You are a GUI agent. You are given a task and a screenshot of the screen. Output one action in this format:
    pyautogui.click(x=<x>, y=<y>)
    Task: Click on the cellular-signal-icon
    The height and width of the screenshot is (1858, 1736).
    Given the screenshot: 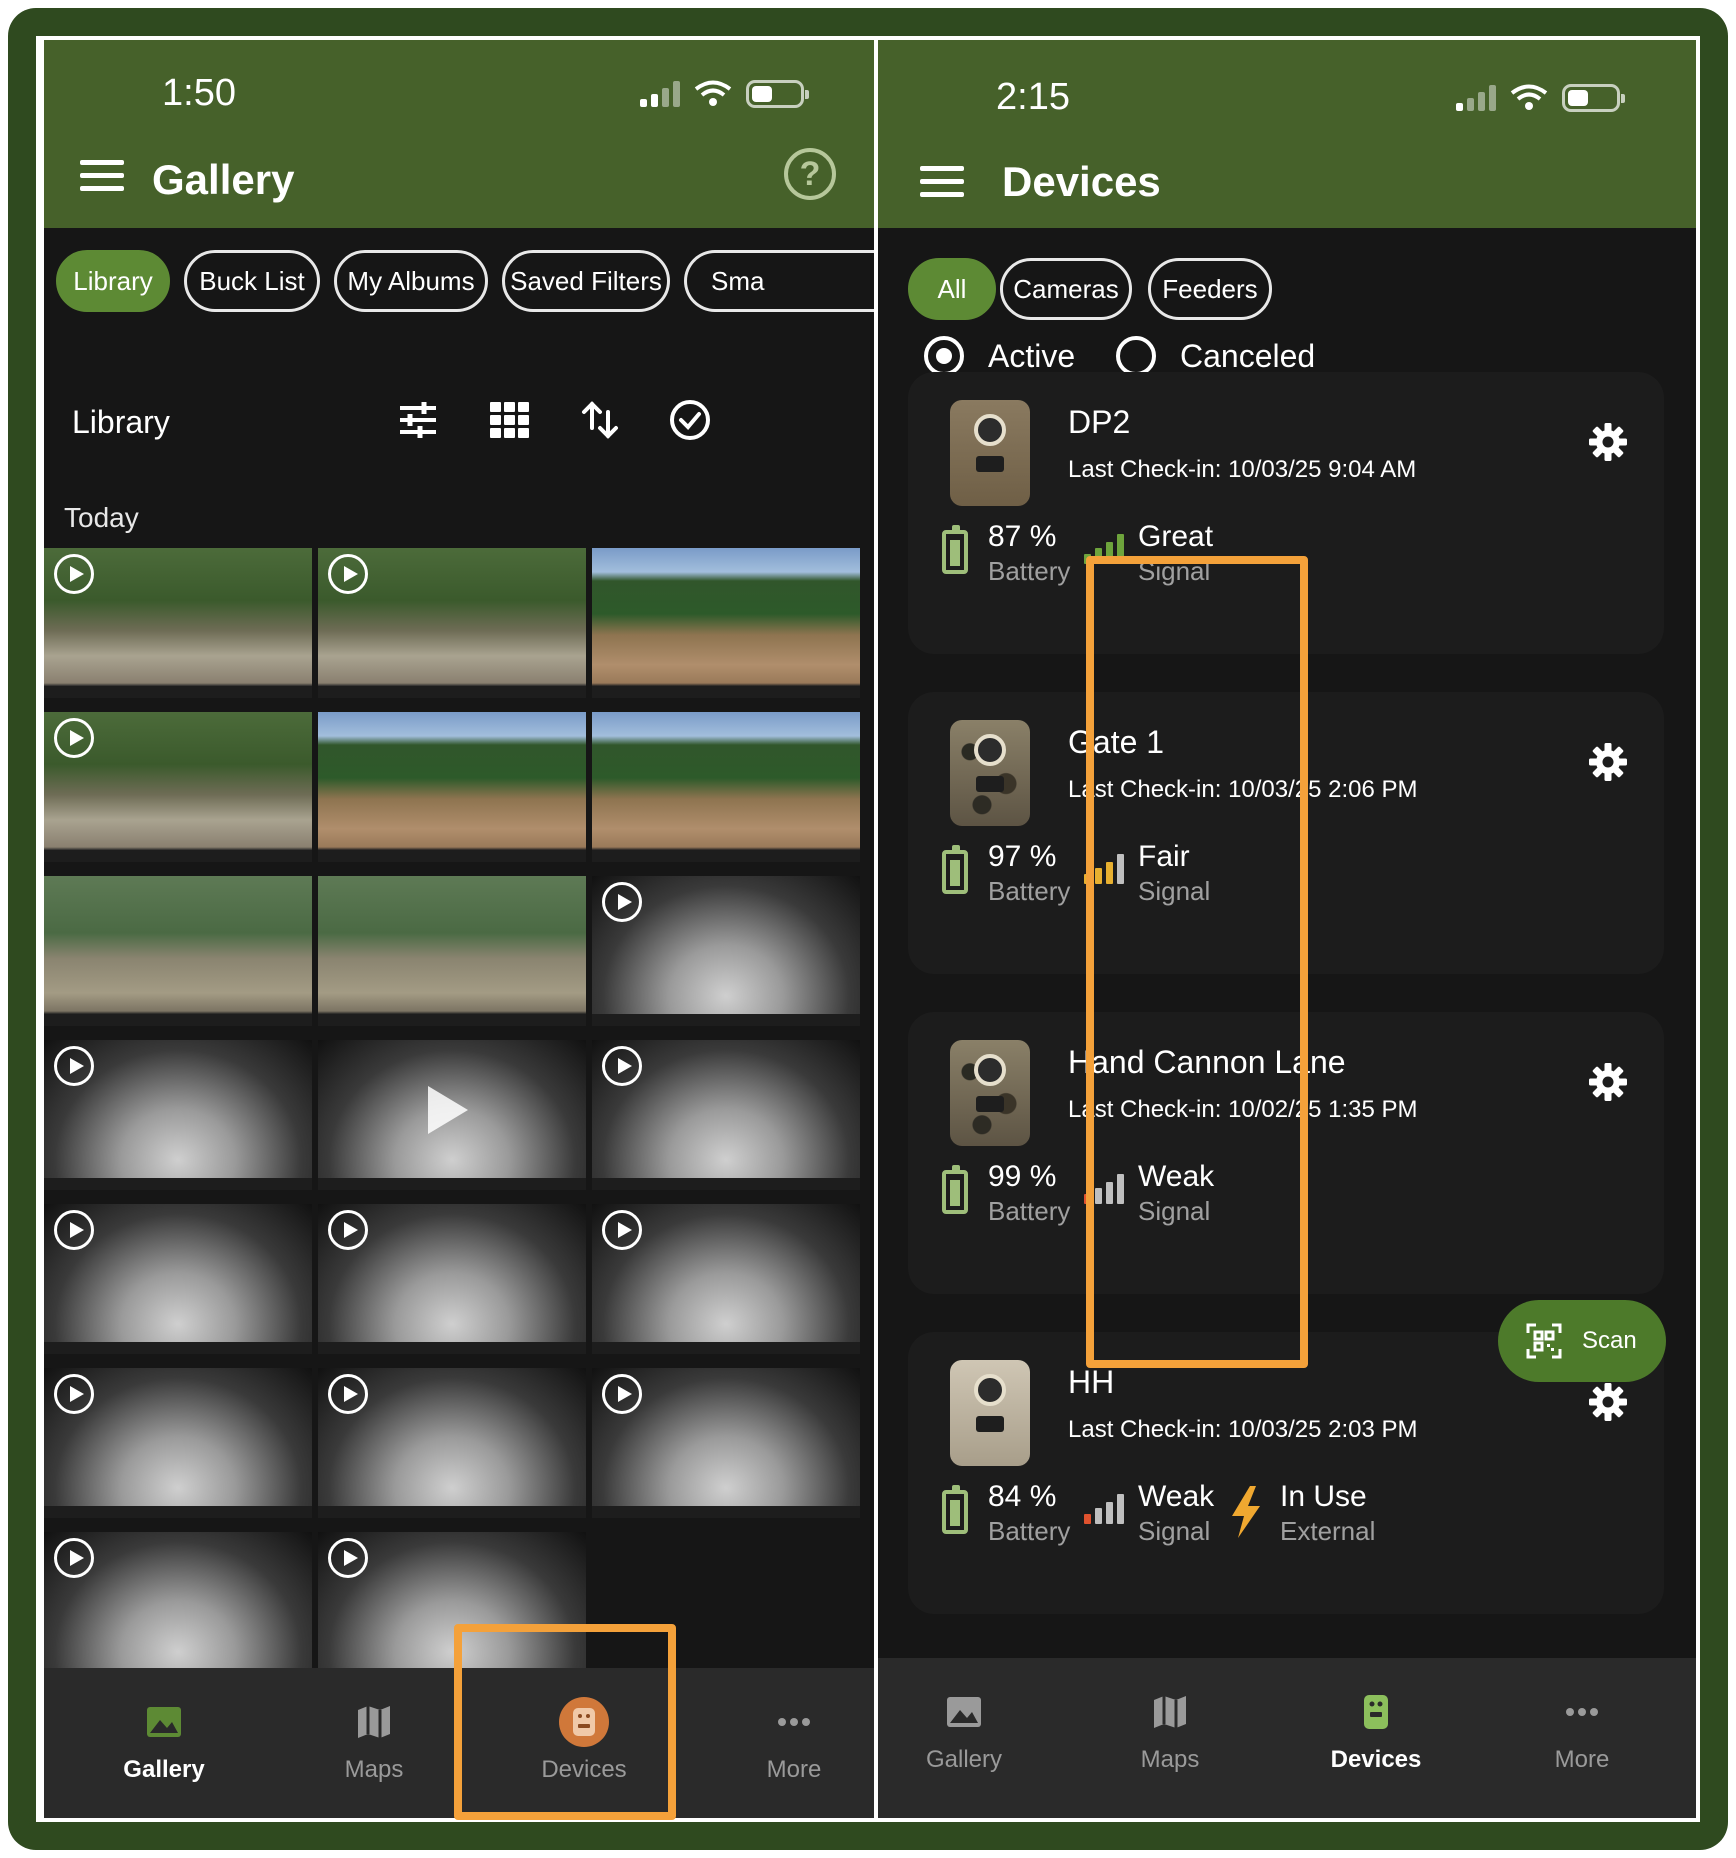 What is the action you would take?
    pyautogui.click(x=660, y=94)
    